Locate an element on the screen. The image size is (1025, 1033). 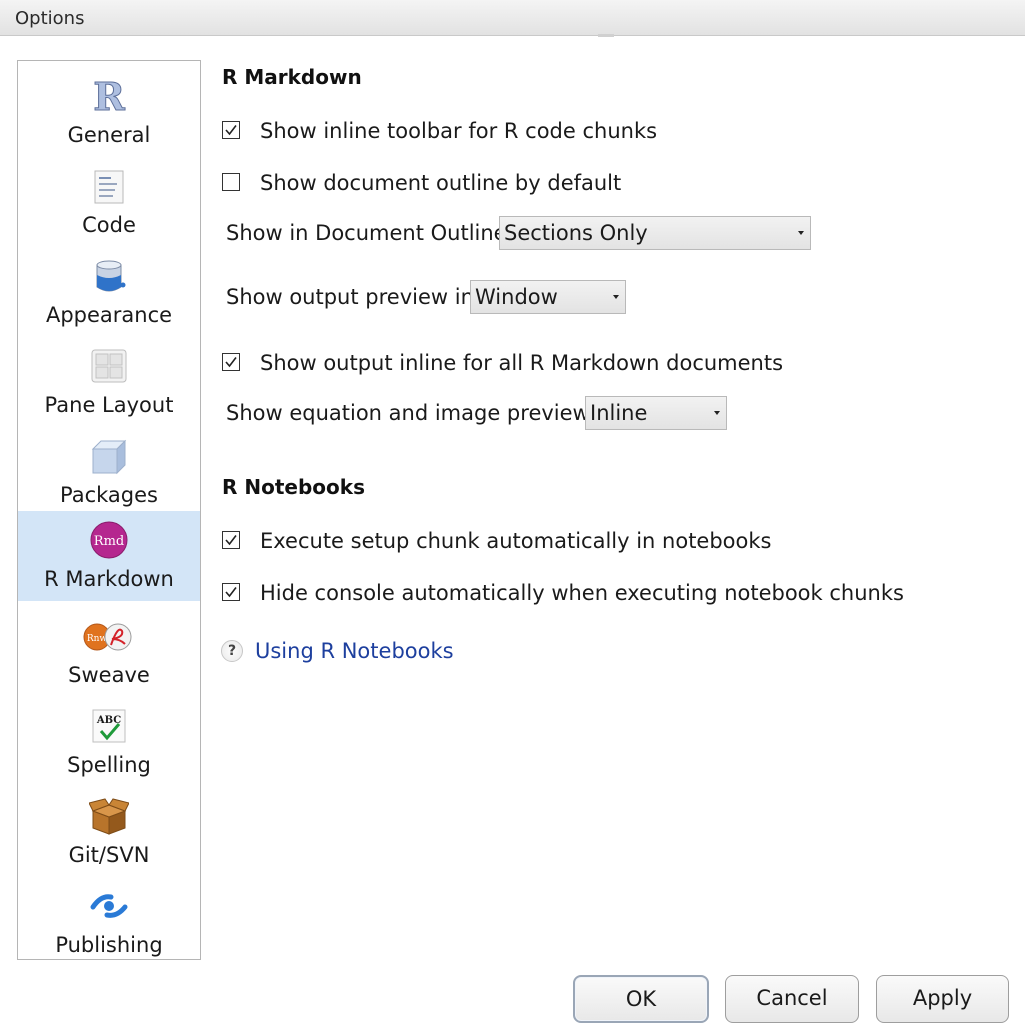
publish-icon is located at coordinates (109, 906).